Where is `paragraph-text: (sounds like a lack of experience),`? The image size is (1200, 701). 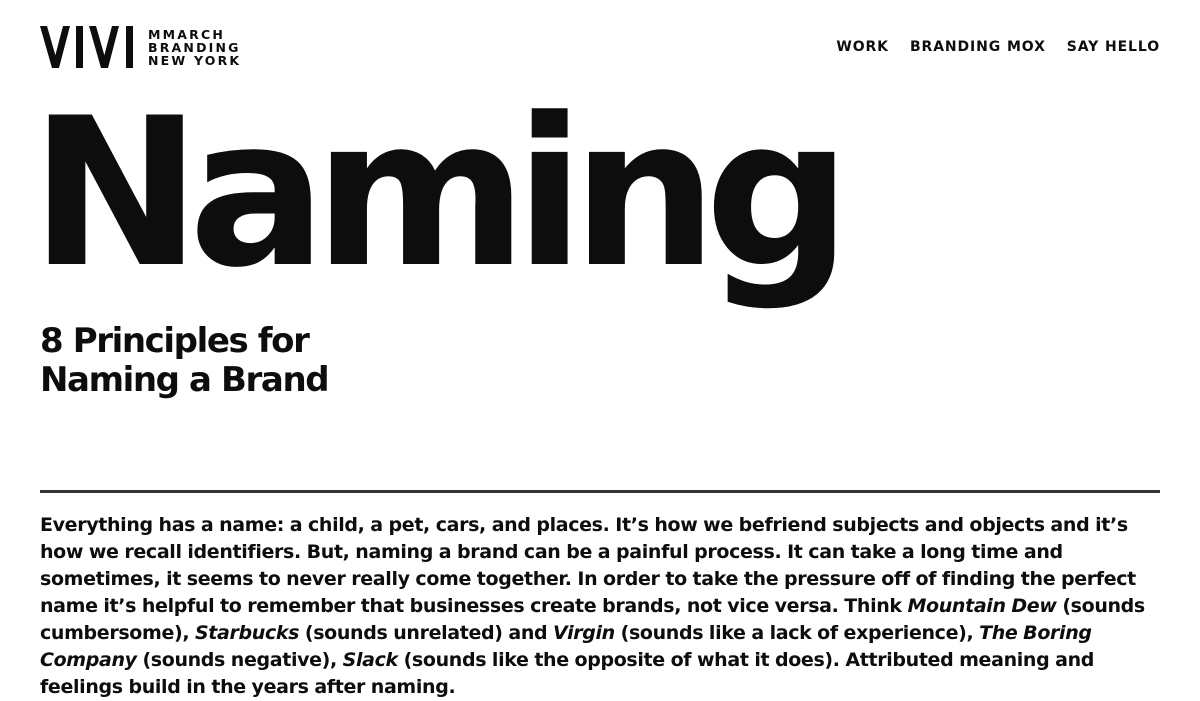 paragraph-text: (sounds like a lack of experience), is located at coordinates (797, 633).